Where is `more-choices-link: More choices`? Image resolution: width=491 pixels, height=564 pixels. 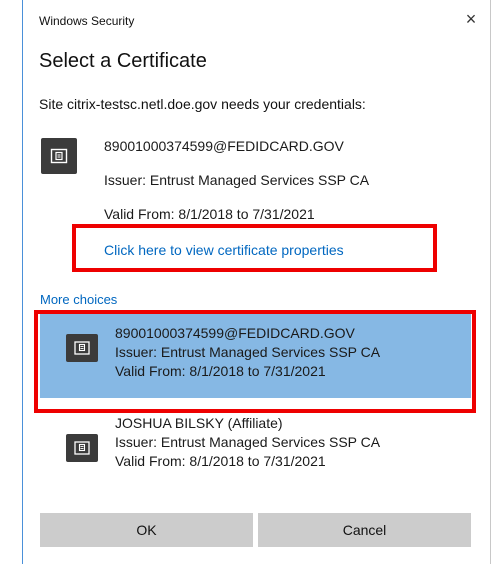
more-choices-link: More choices is located at coordinates (78, 299).